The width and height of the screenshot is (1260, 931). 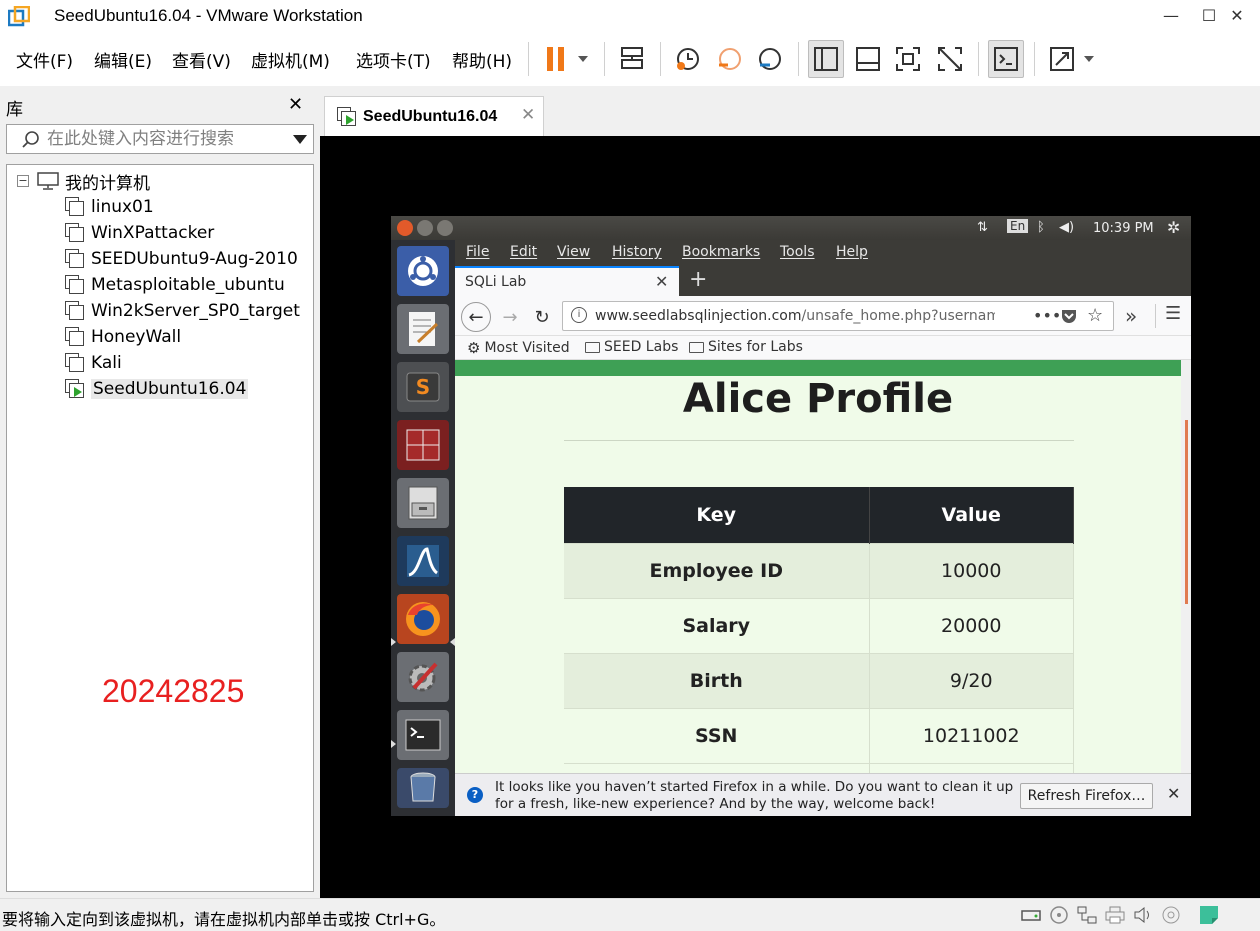 I want to click on launcher-dash, so click(x=423, y=271).